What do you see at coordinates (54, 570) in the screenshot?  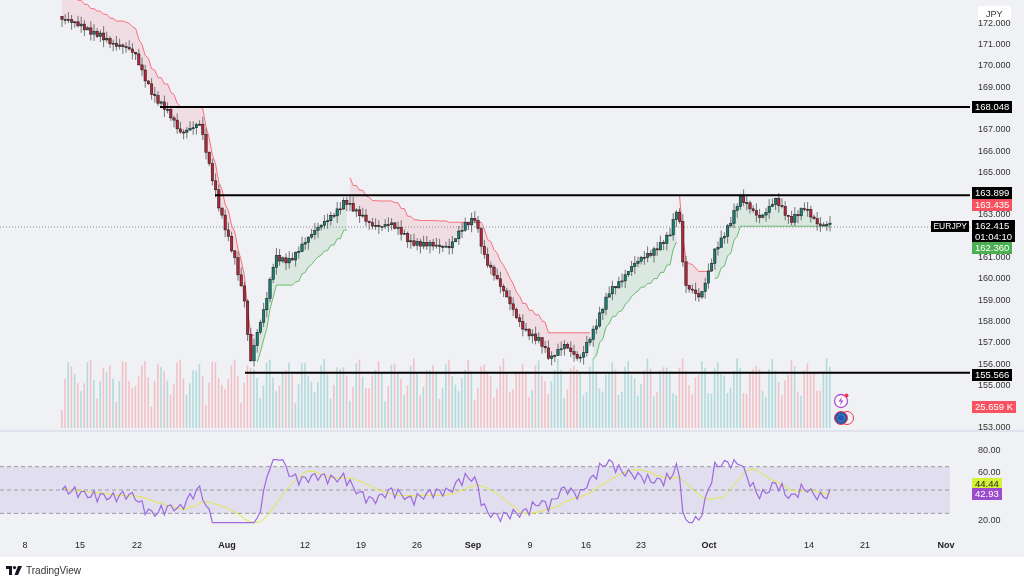 I see `brand-name: TradingView` at bounding box center [54, 570].